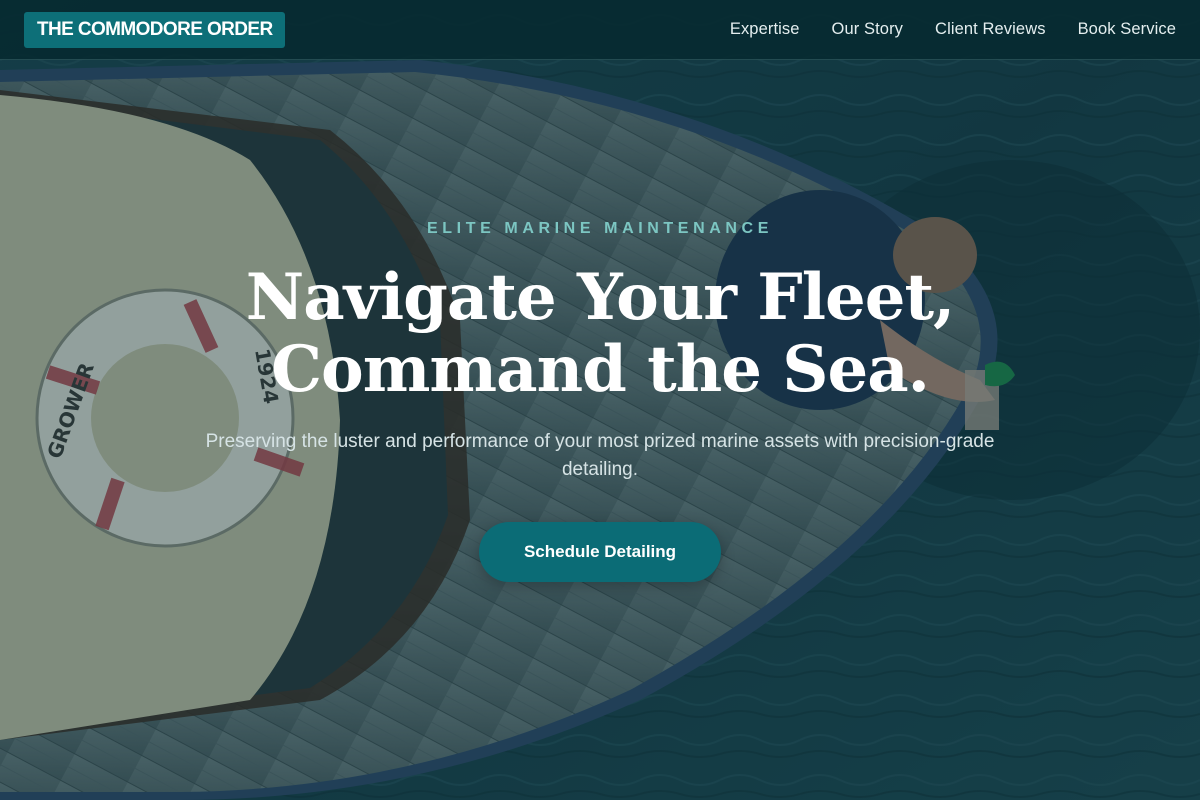 This screenshot has height=800, width=1200. What do you see at coordinates (600, 369) in the screenshot?
I see `hero-headline-line-2: Command the Sea.` at bounding box center [600, 369].